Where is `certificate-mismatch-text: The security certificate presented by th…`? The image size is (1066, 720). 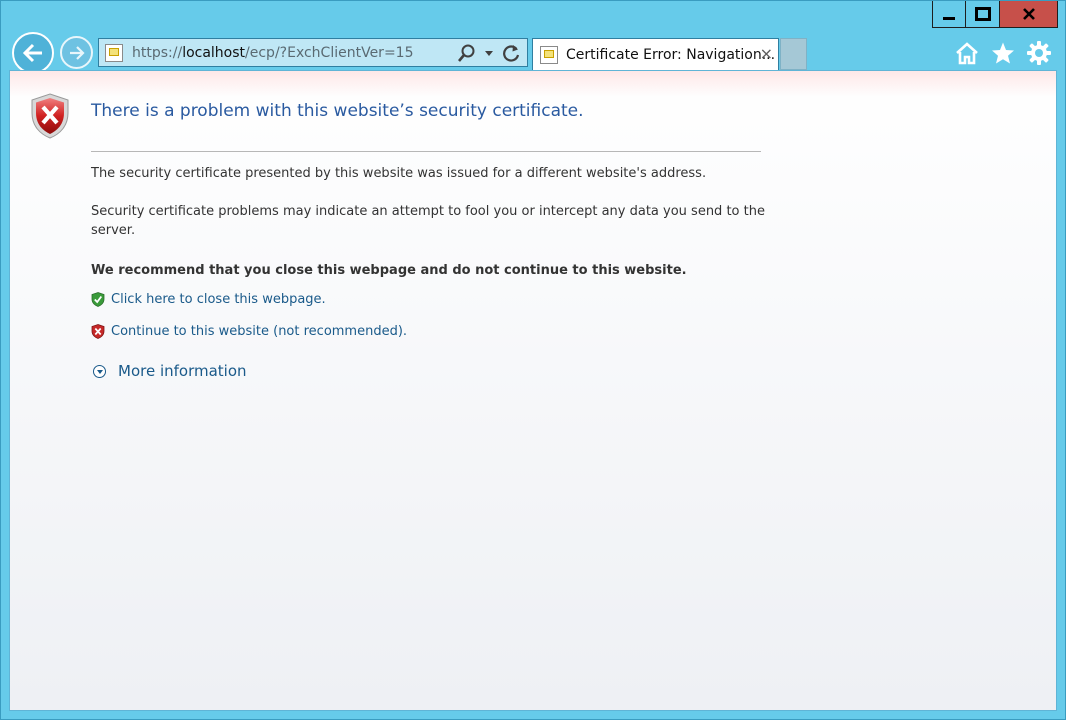
certificate-mismatch-text: The security certificate presented by th… is located at coordinates (399, 173).